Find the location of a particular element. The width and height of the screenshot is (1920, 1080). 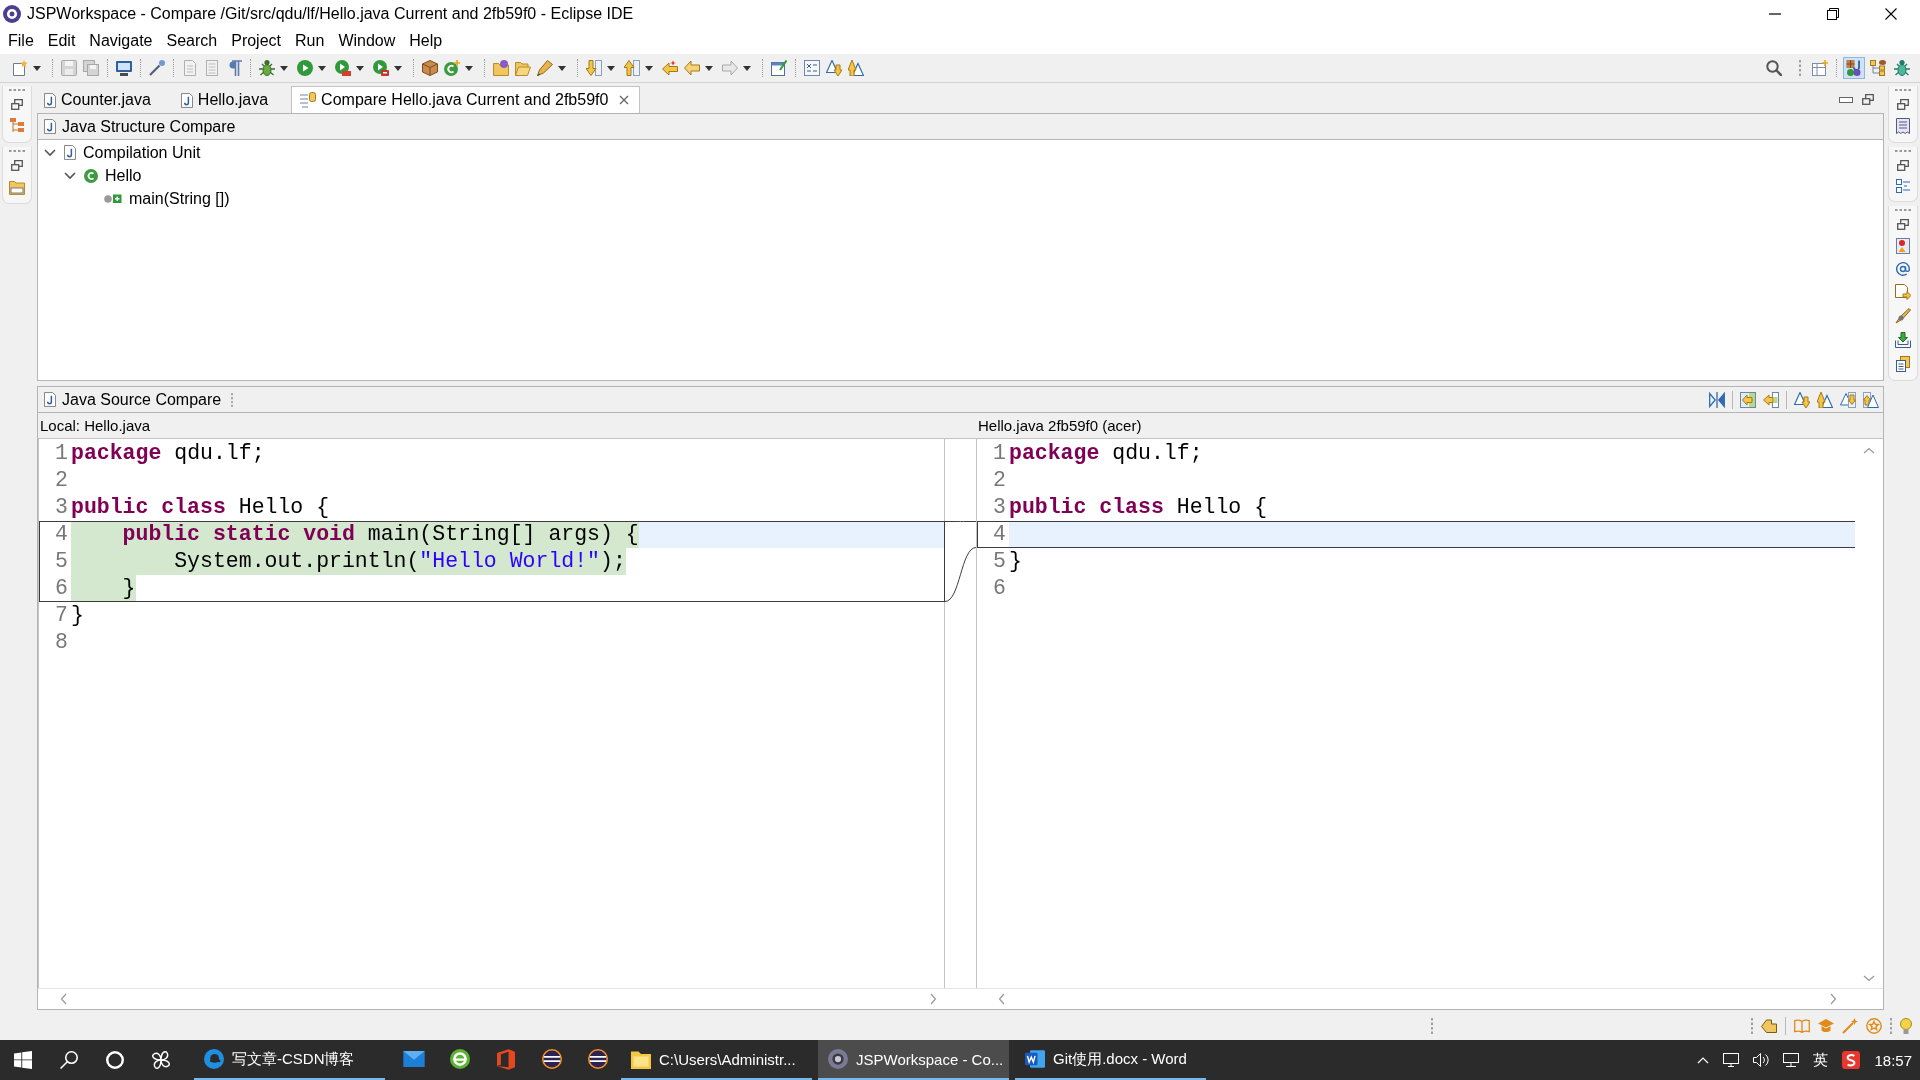

arrows-meet-icon is located at coordinates (1717, 399).